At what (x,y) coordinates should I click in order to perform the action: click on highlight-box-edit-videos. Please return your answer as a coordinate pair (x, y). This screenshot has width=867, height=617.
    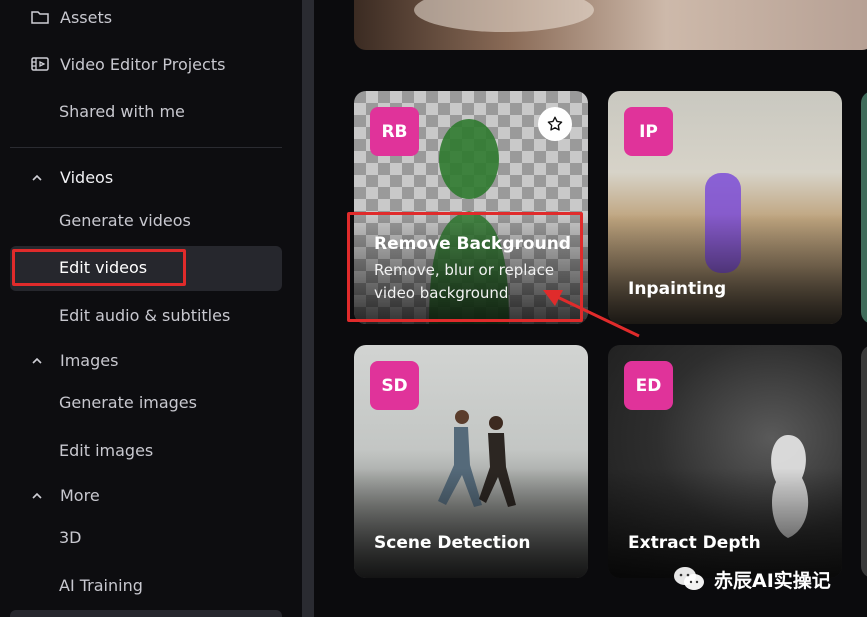
    Looking at the image, I should click on (99, 267).